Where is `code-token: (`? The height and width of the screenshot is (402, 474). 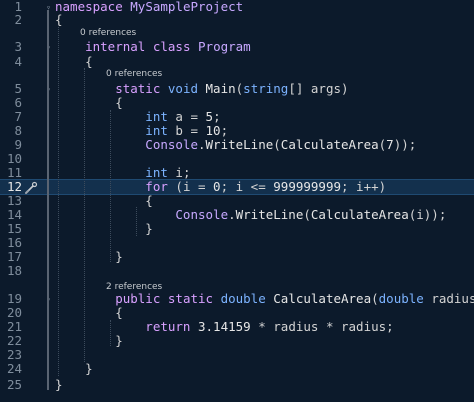 code-token: ( is located at coordinates (375, 298).